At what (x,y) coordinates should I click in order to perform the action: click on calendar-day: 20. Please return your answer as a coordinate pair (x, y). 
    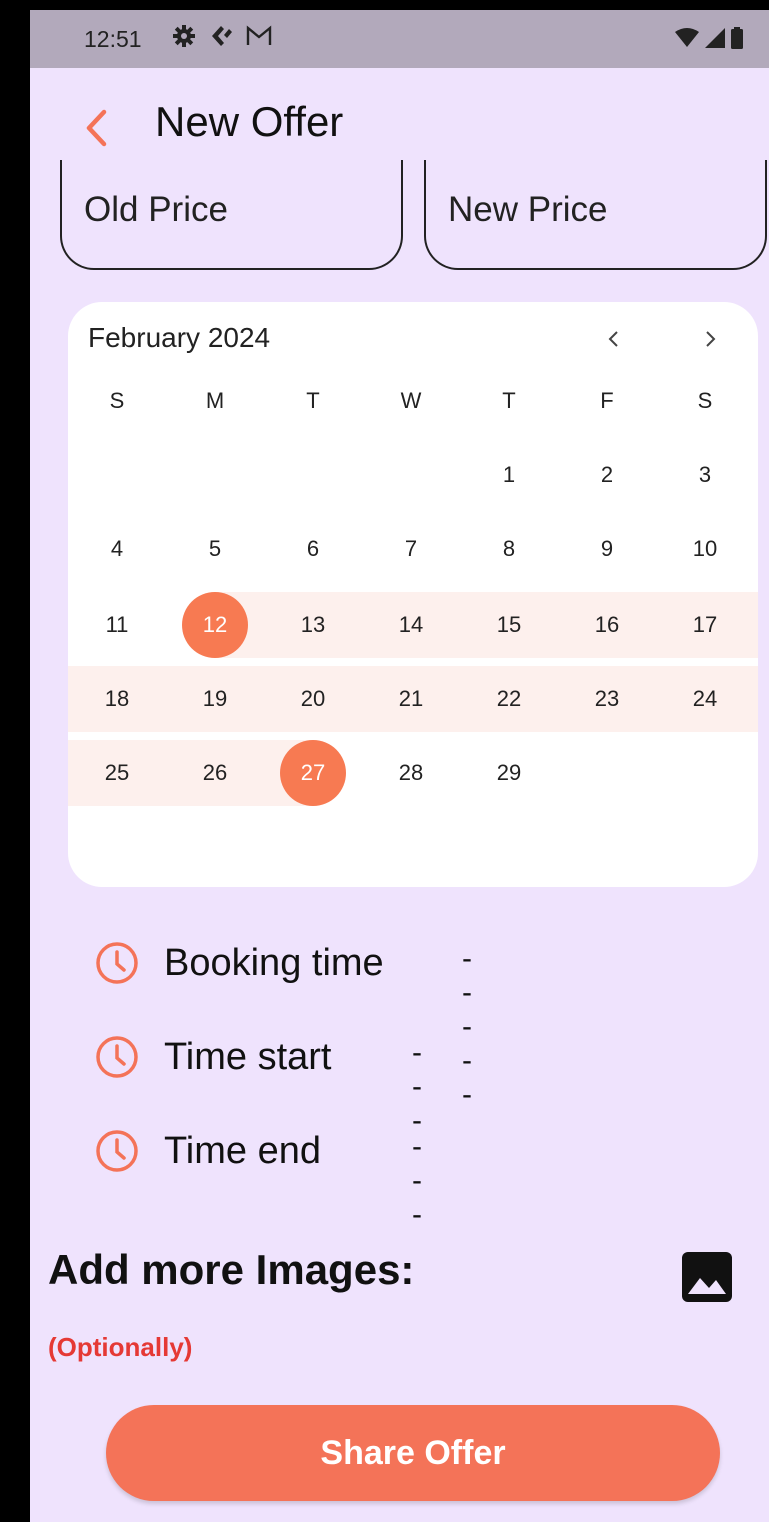
    Looking at the image, I should click on (313, 699).